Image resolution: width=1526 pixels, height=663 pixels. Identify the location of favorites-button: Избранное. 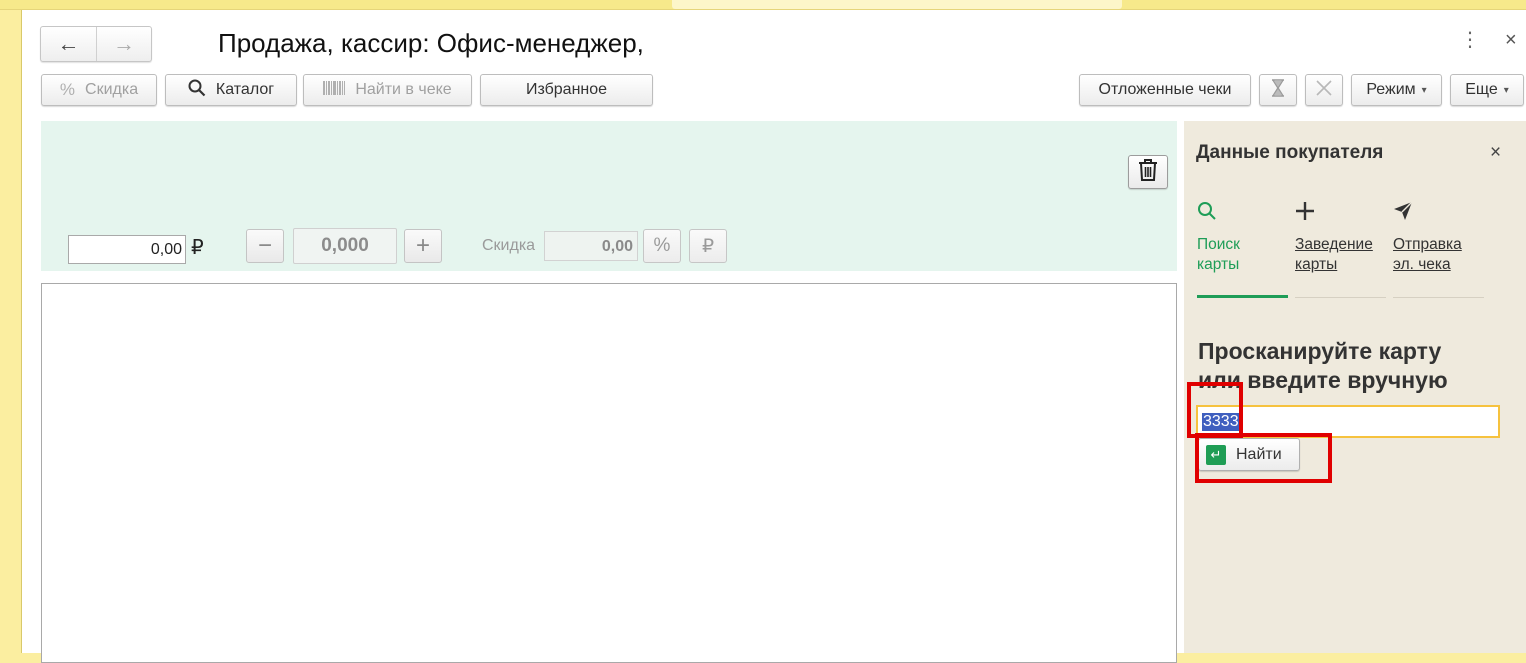
(566, 90).